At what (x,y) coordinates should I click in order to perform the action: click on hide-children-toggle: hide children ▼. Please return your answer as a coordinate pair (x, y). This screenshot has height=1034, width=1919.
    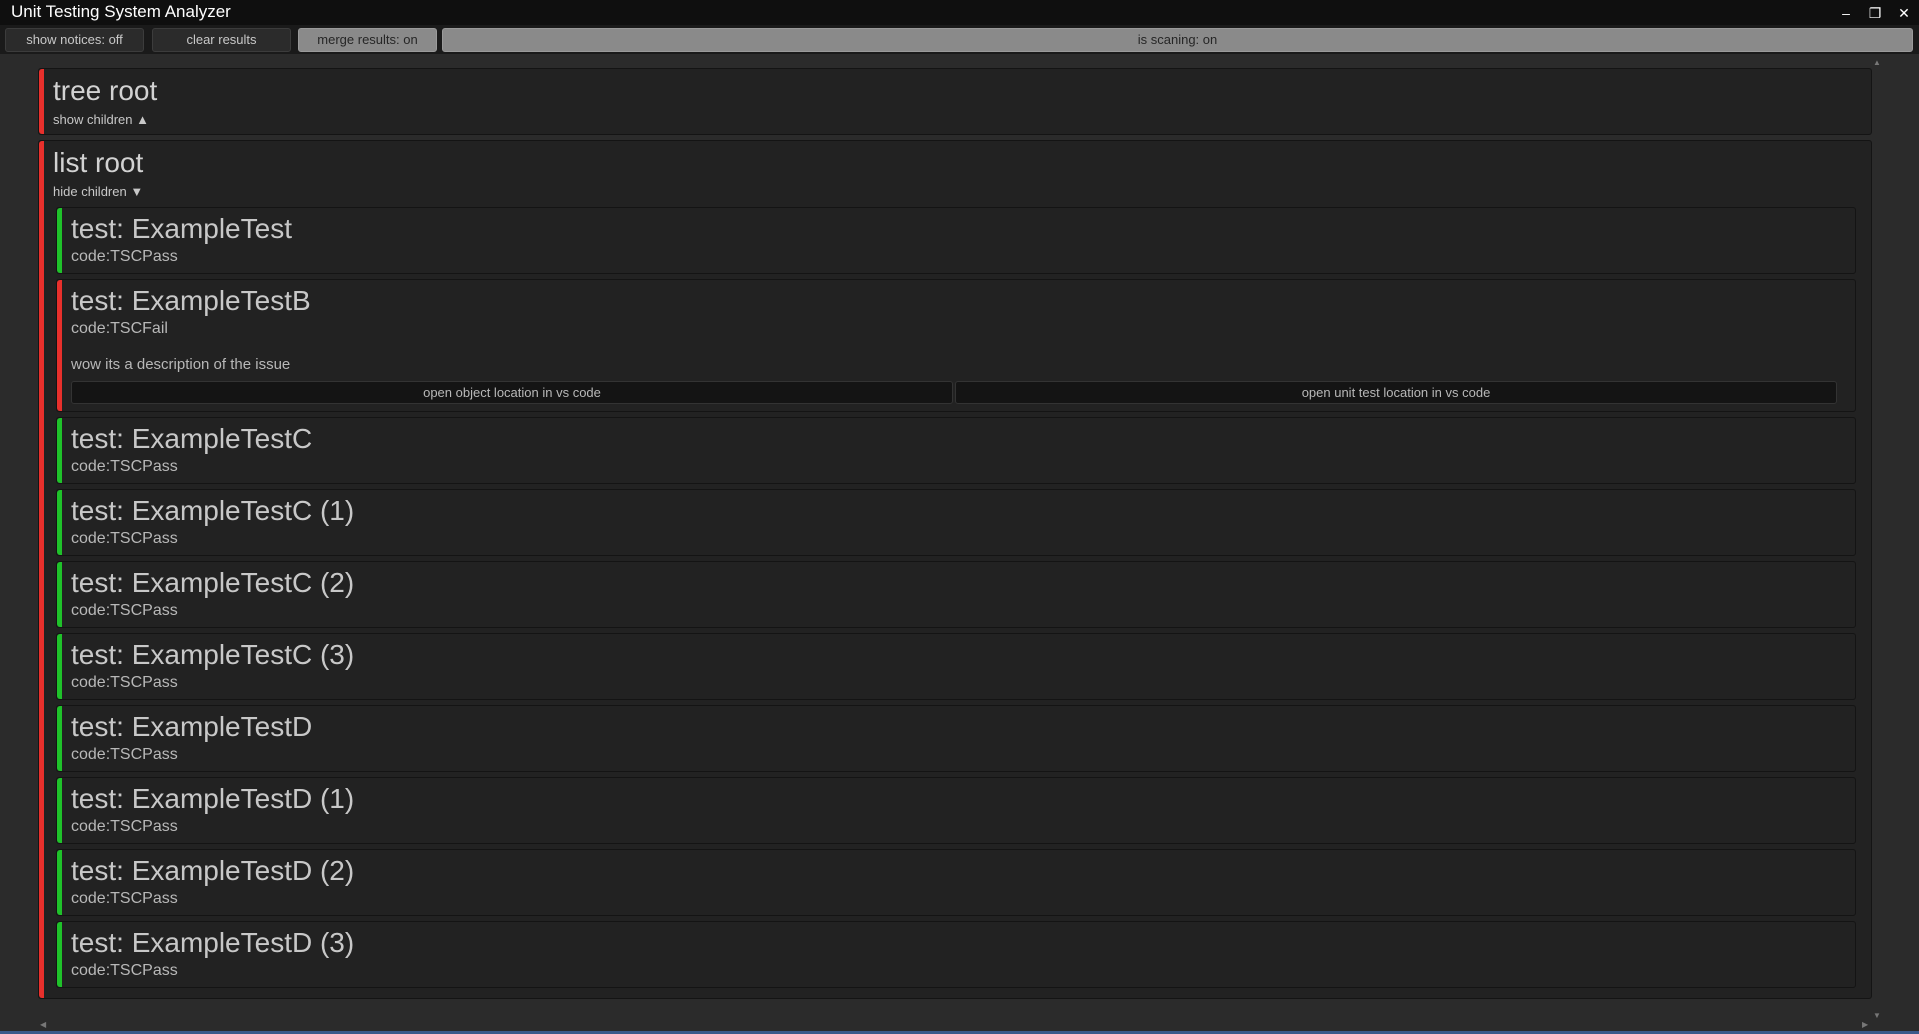
    Looking at the image, I should click on (98, 191).